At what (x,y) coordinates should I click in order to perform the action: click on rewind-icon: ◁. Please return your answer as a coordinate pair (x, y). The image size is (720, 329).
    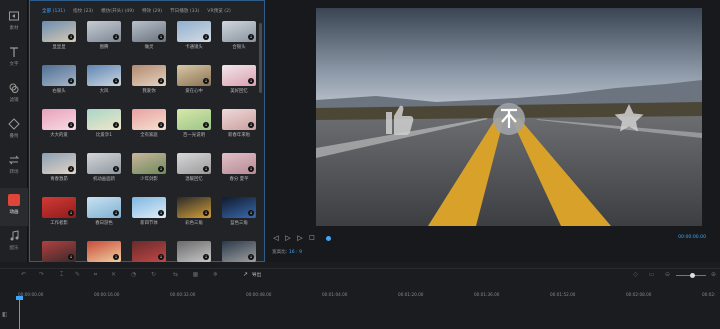
    Looking at the image, I should click on (276, 238).